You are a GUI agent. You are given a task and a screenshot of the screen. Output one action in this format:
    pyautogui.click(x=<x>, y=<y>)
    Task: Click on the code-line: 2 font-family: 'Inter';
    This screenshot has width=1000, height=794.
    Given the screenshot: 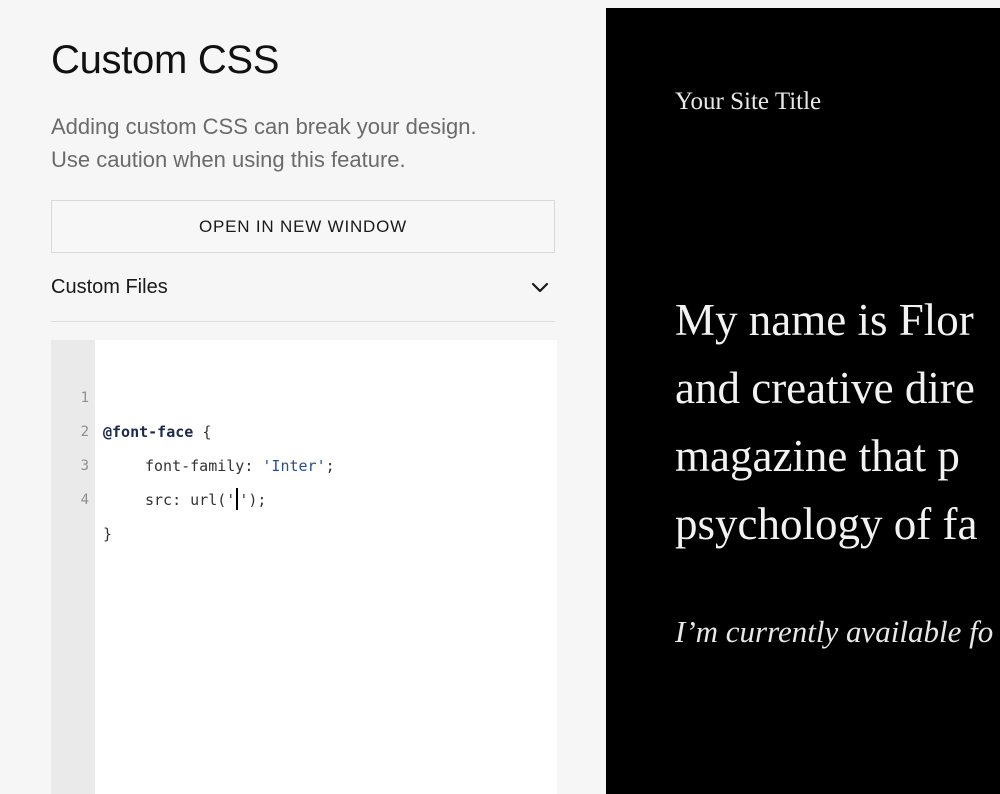 What is the action you would take?
    pyautogui.click(x=304, y=428)
    